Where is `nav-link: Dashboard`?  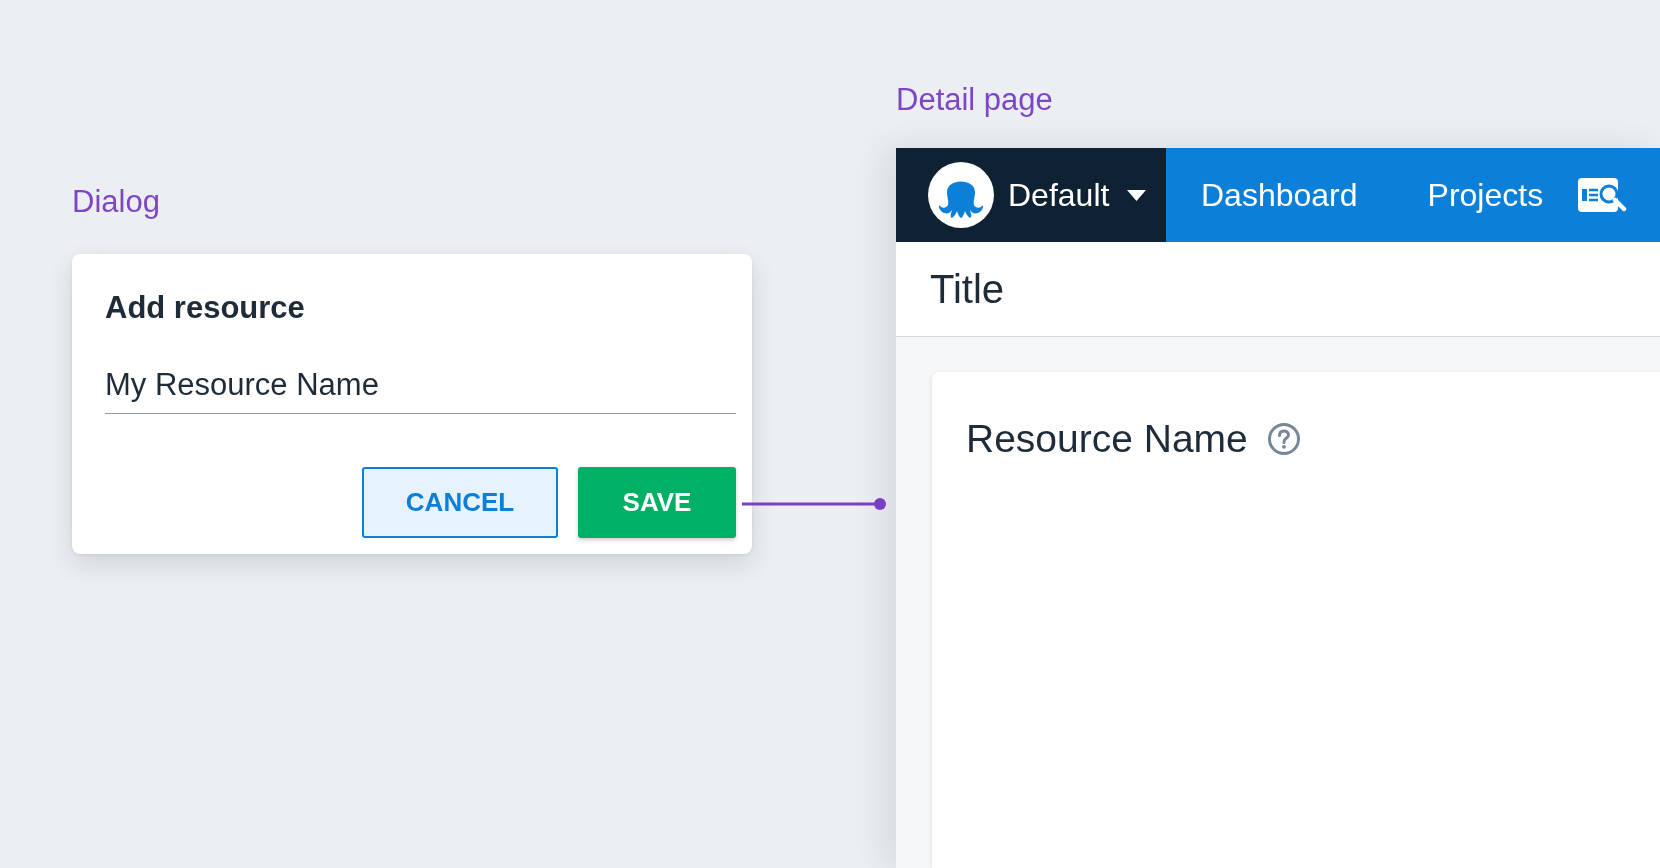 nav-link: Dashboard is located at coordinates (1279, 195).